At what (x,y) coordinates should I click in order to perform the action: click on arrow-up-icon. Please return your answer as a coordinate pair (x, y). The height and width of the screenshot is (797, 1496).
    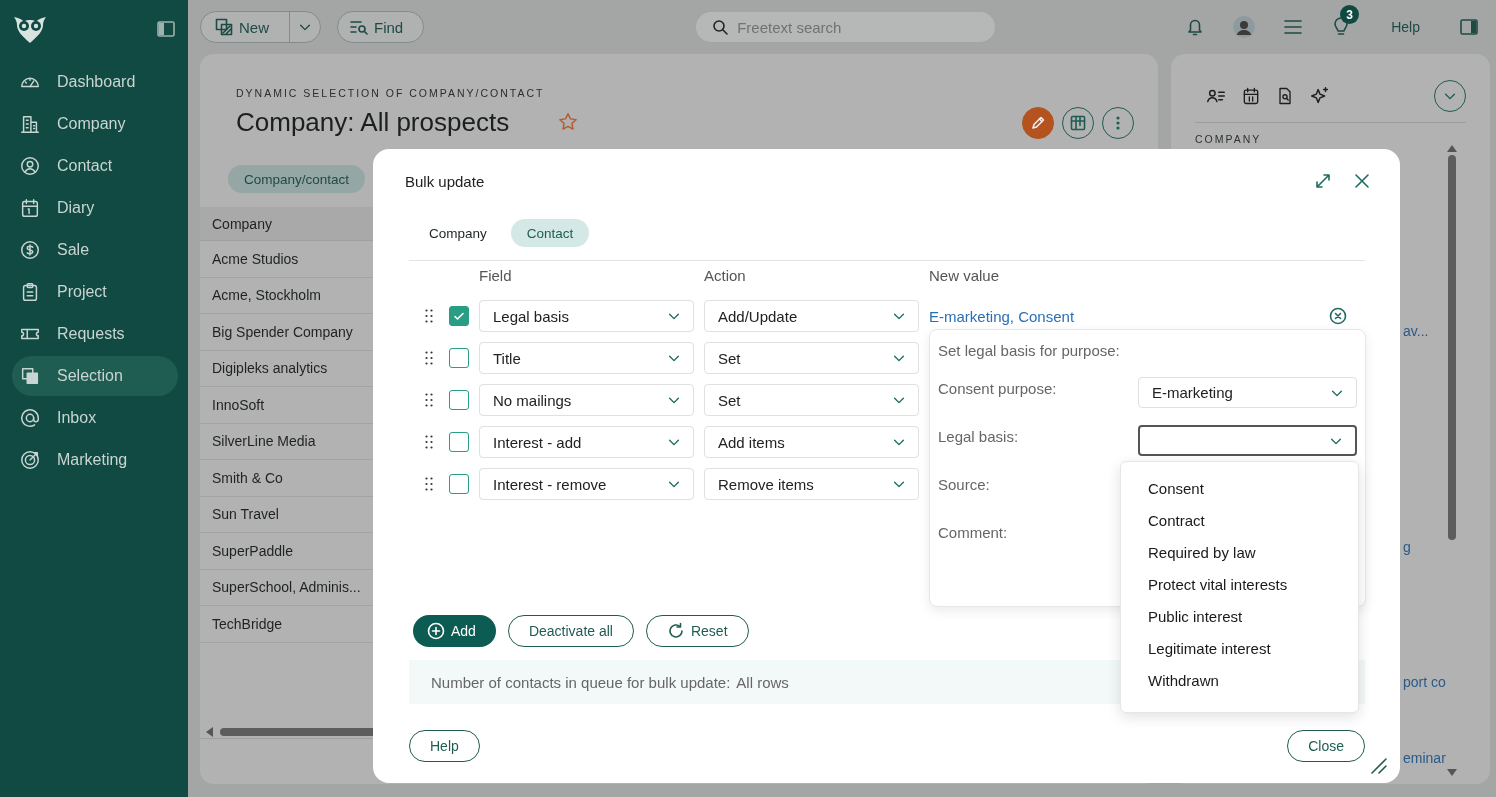
    Looking at the image, I should click on (1451, 149).